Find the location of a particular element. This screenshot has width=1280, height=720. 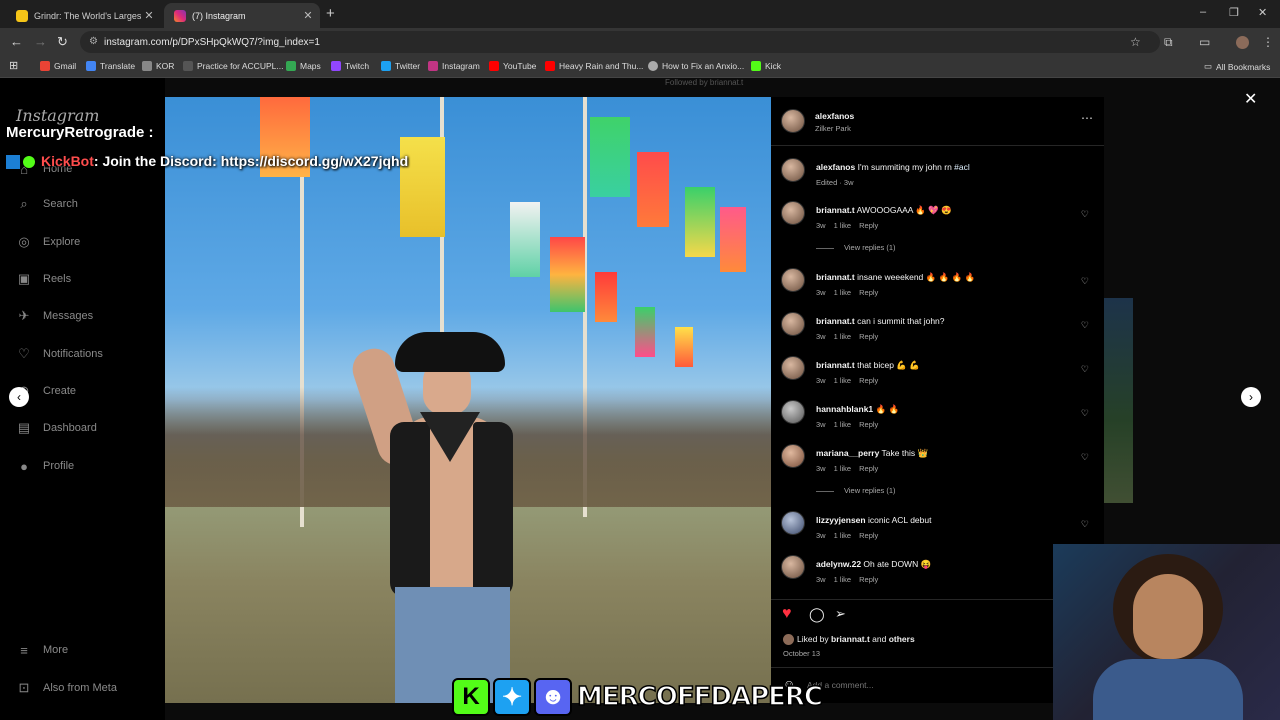

comment-icon: ◯ is located at coordinates (817, 614).